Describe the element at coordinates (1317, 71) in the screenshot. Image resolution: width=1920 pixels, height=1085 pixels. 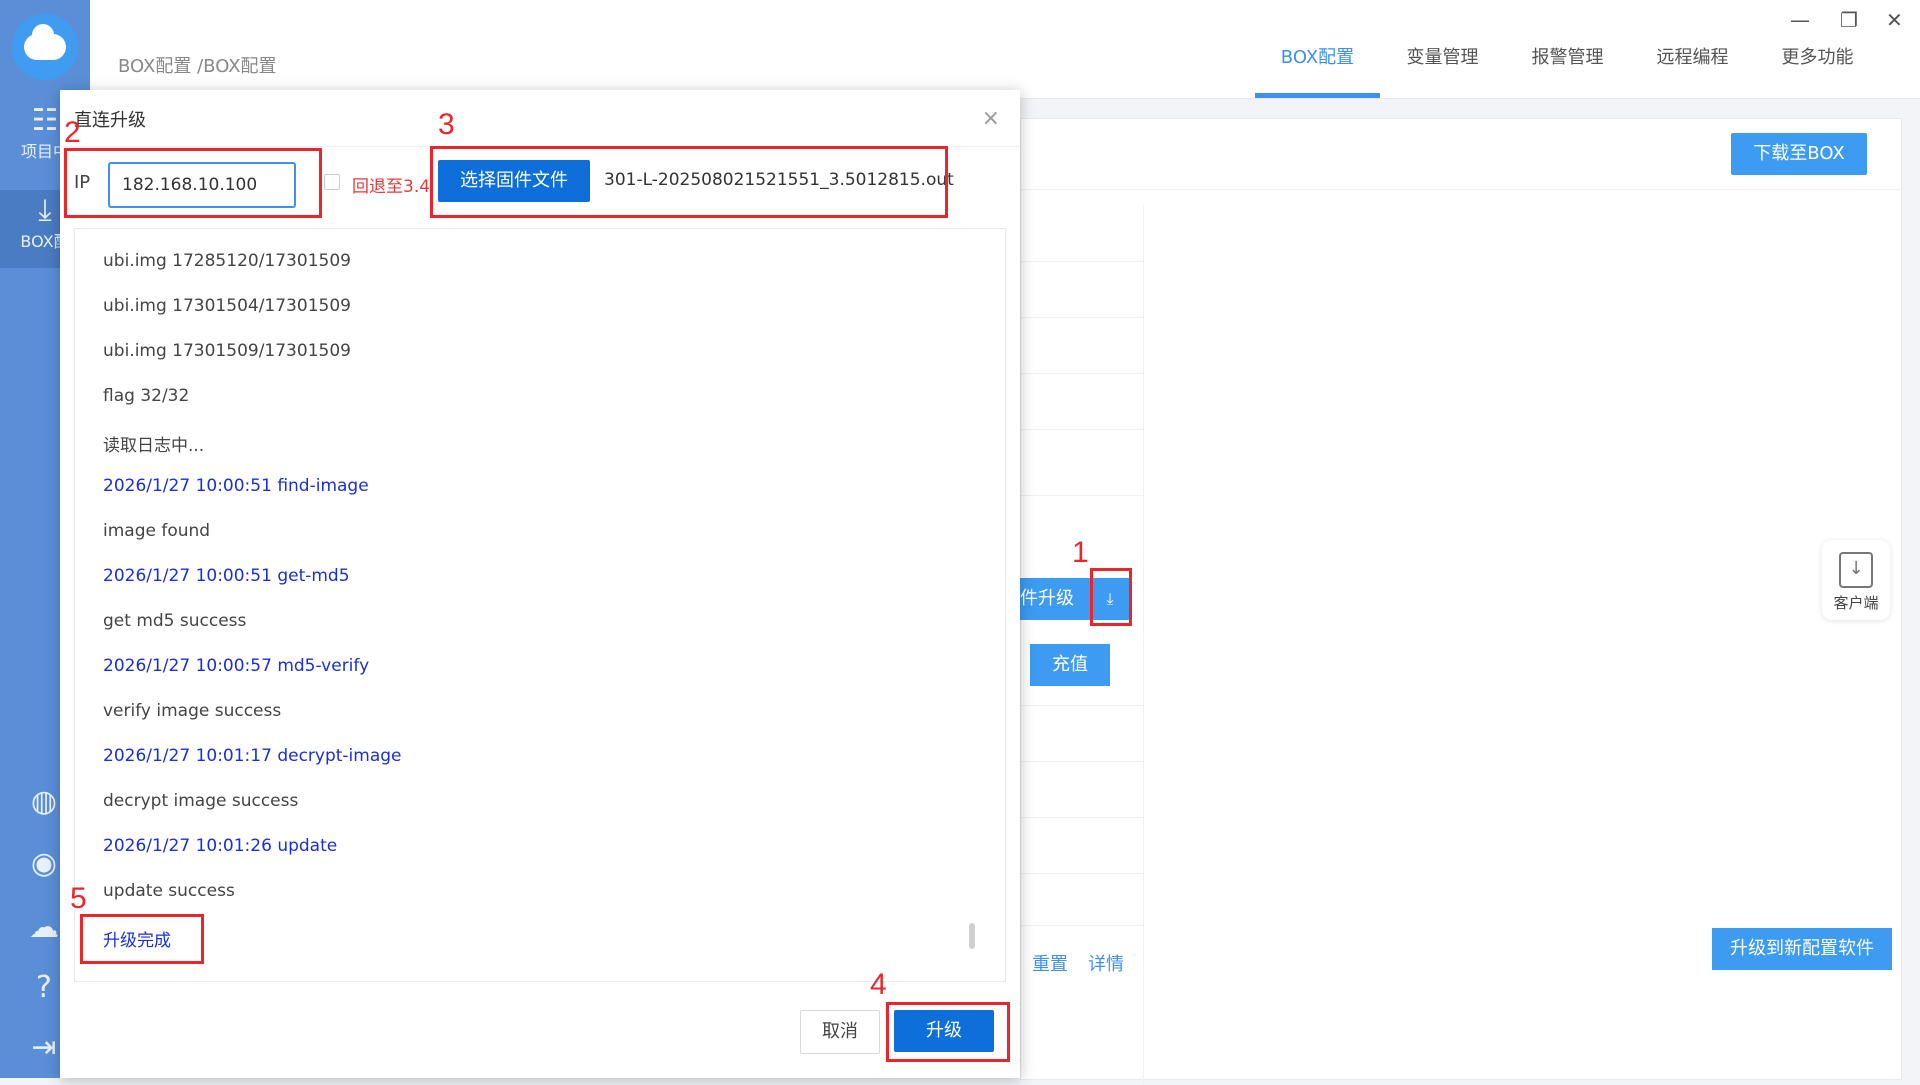
I see `tab-box-config: BOX配置` at that location.